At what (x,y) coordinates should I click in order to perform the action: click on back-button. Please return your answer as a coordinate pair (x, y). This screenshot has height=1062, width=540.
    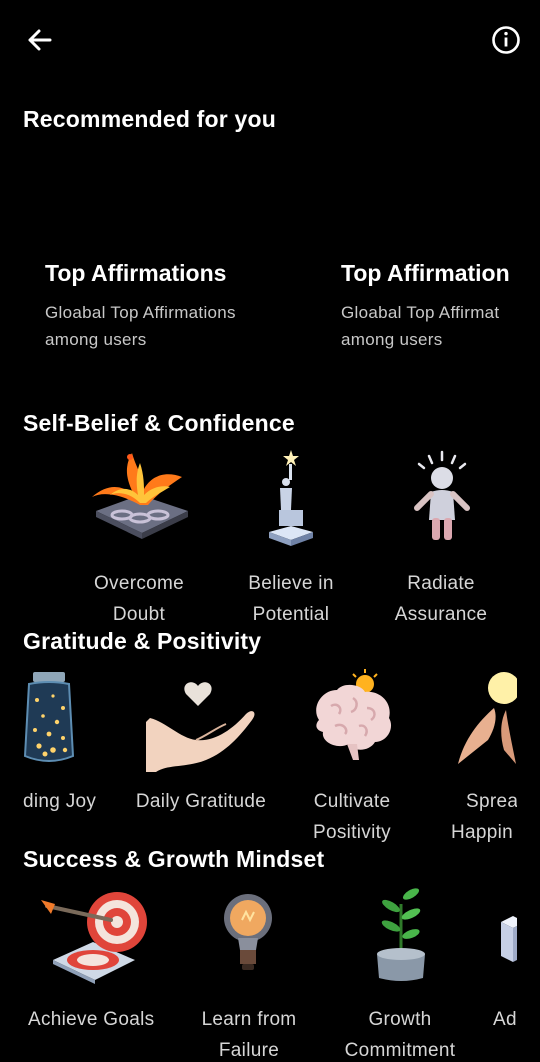
    Looking at the image, I should click on (40, 40).